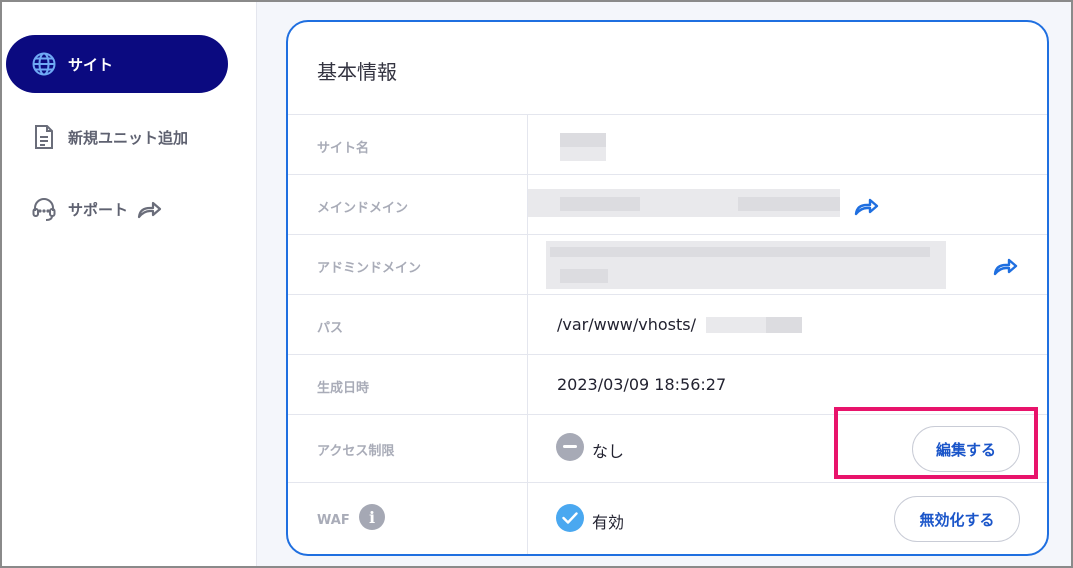 This screenshot has width=1073, height=568. I want to click on row-site-name: サイト名, so click(667, 144).